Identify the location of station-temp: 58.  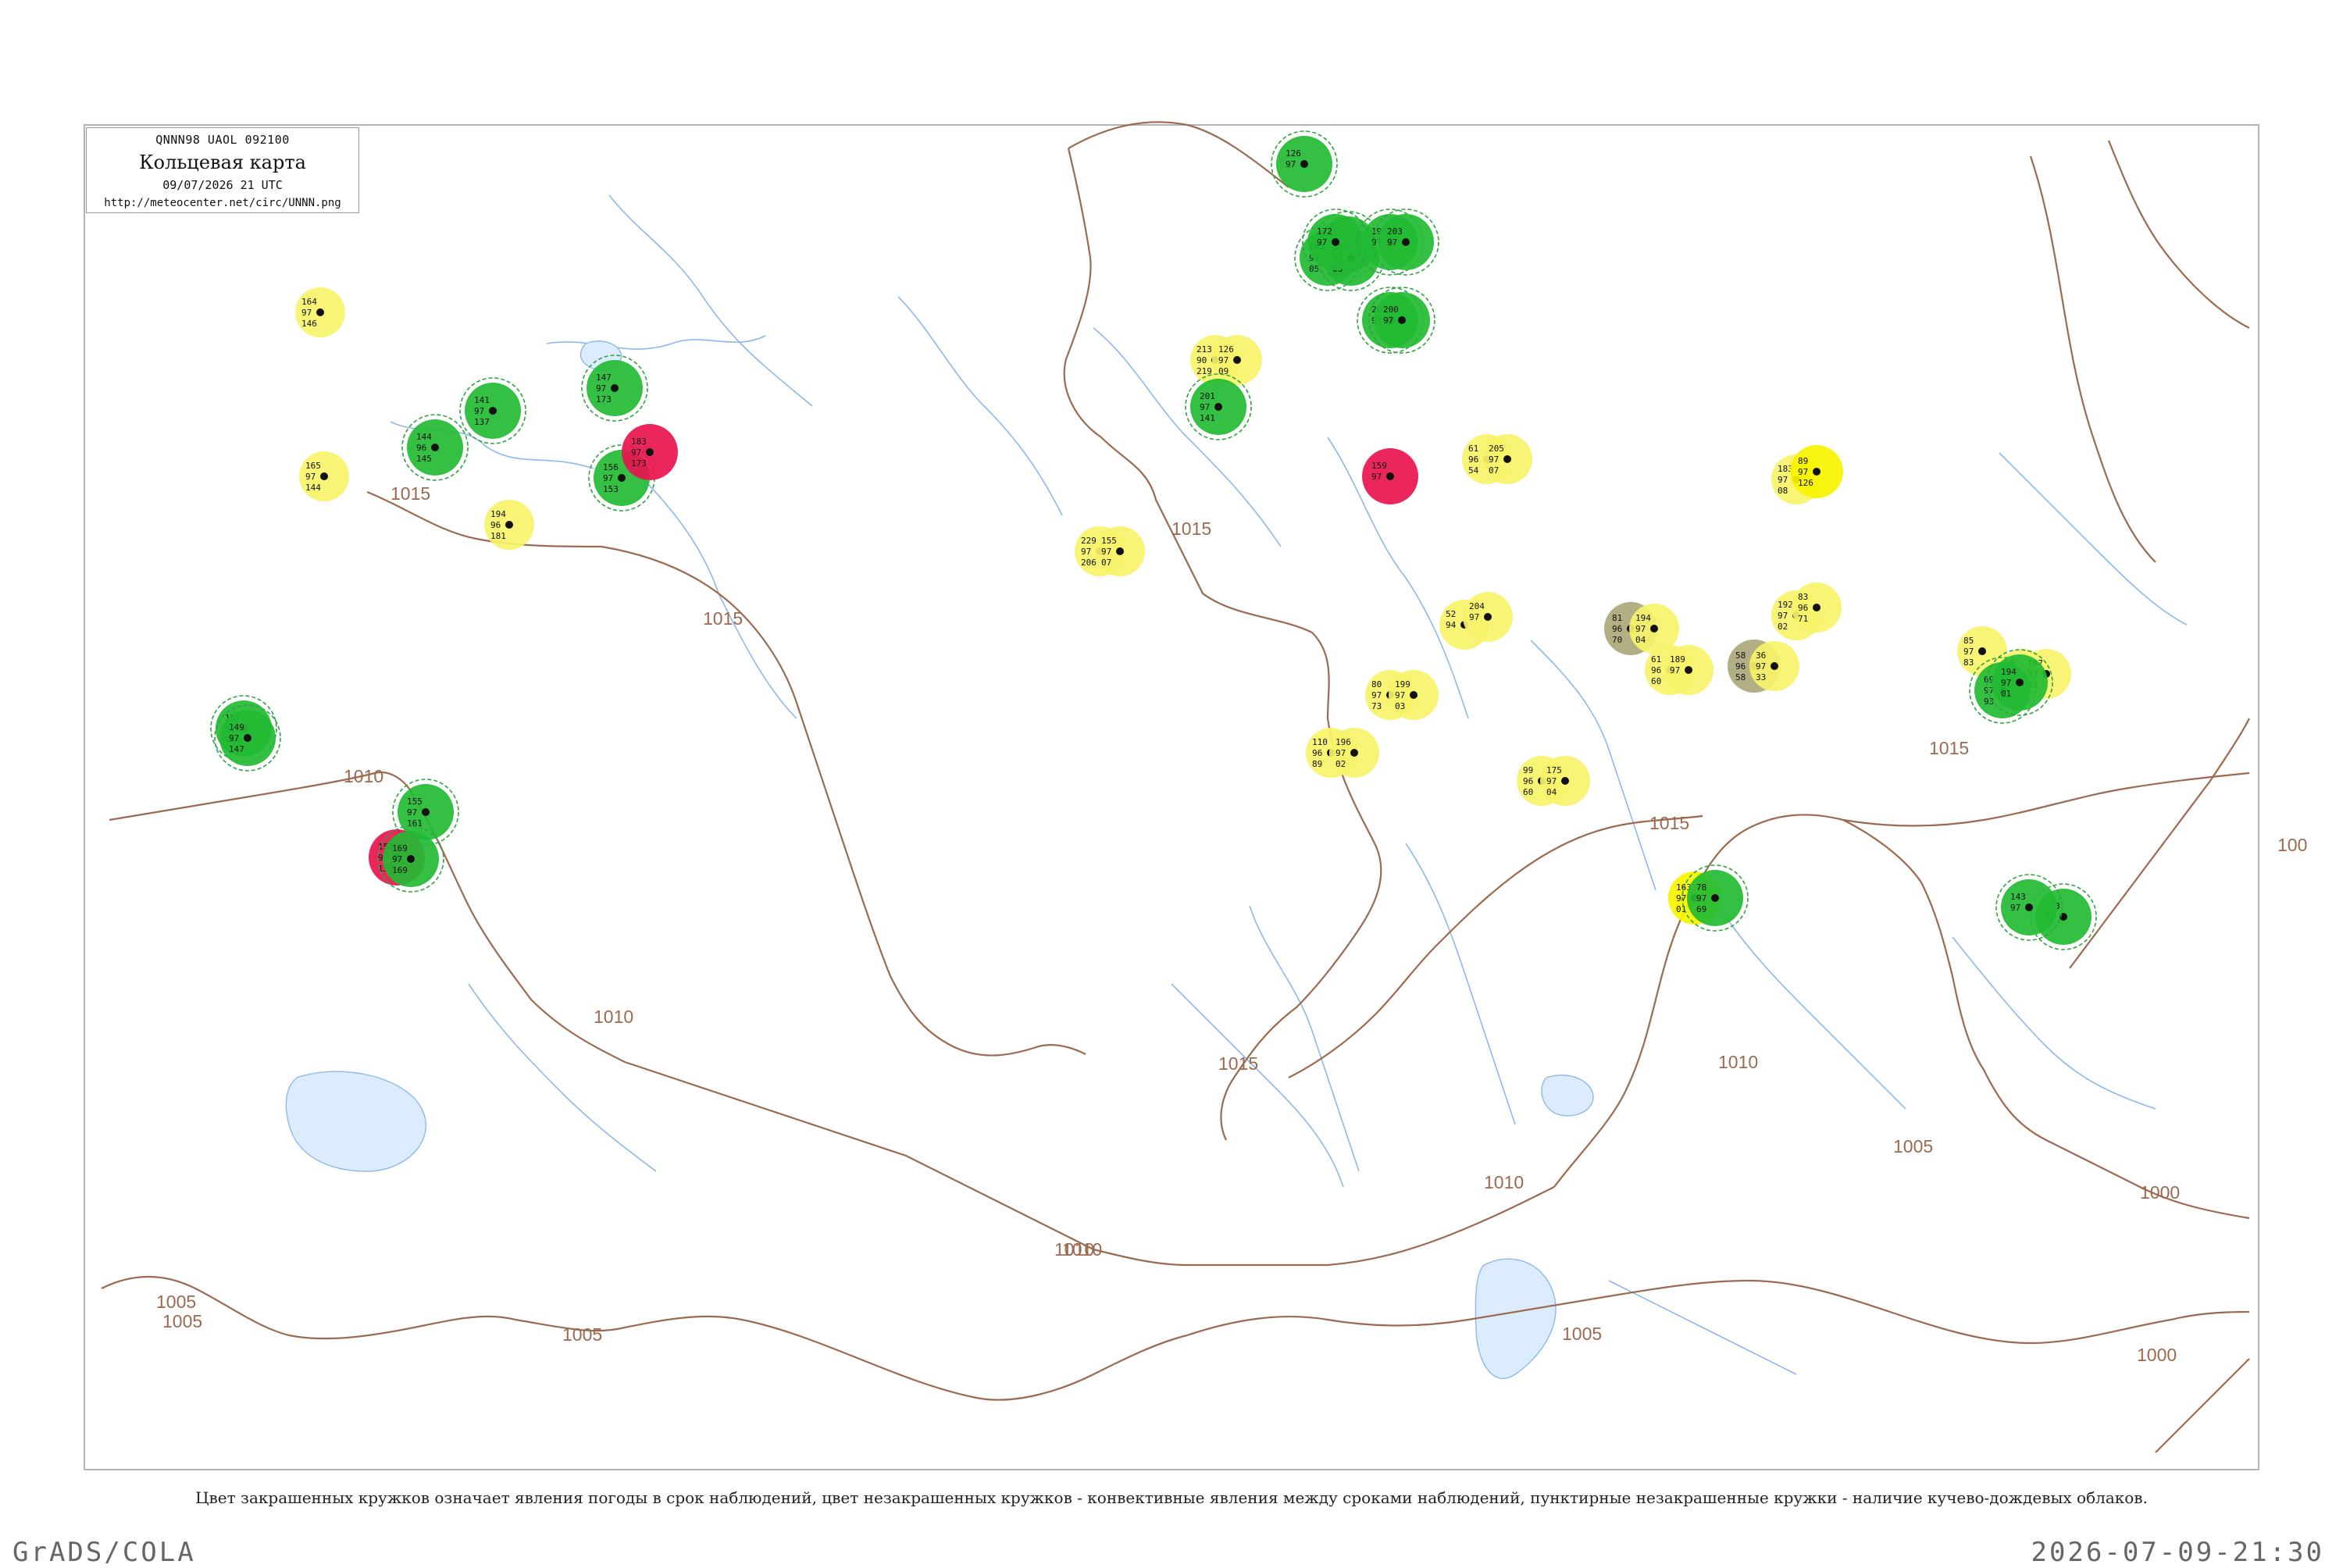
(1740, 655).